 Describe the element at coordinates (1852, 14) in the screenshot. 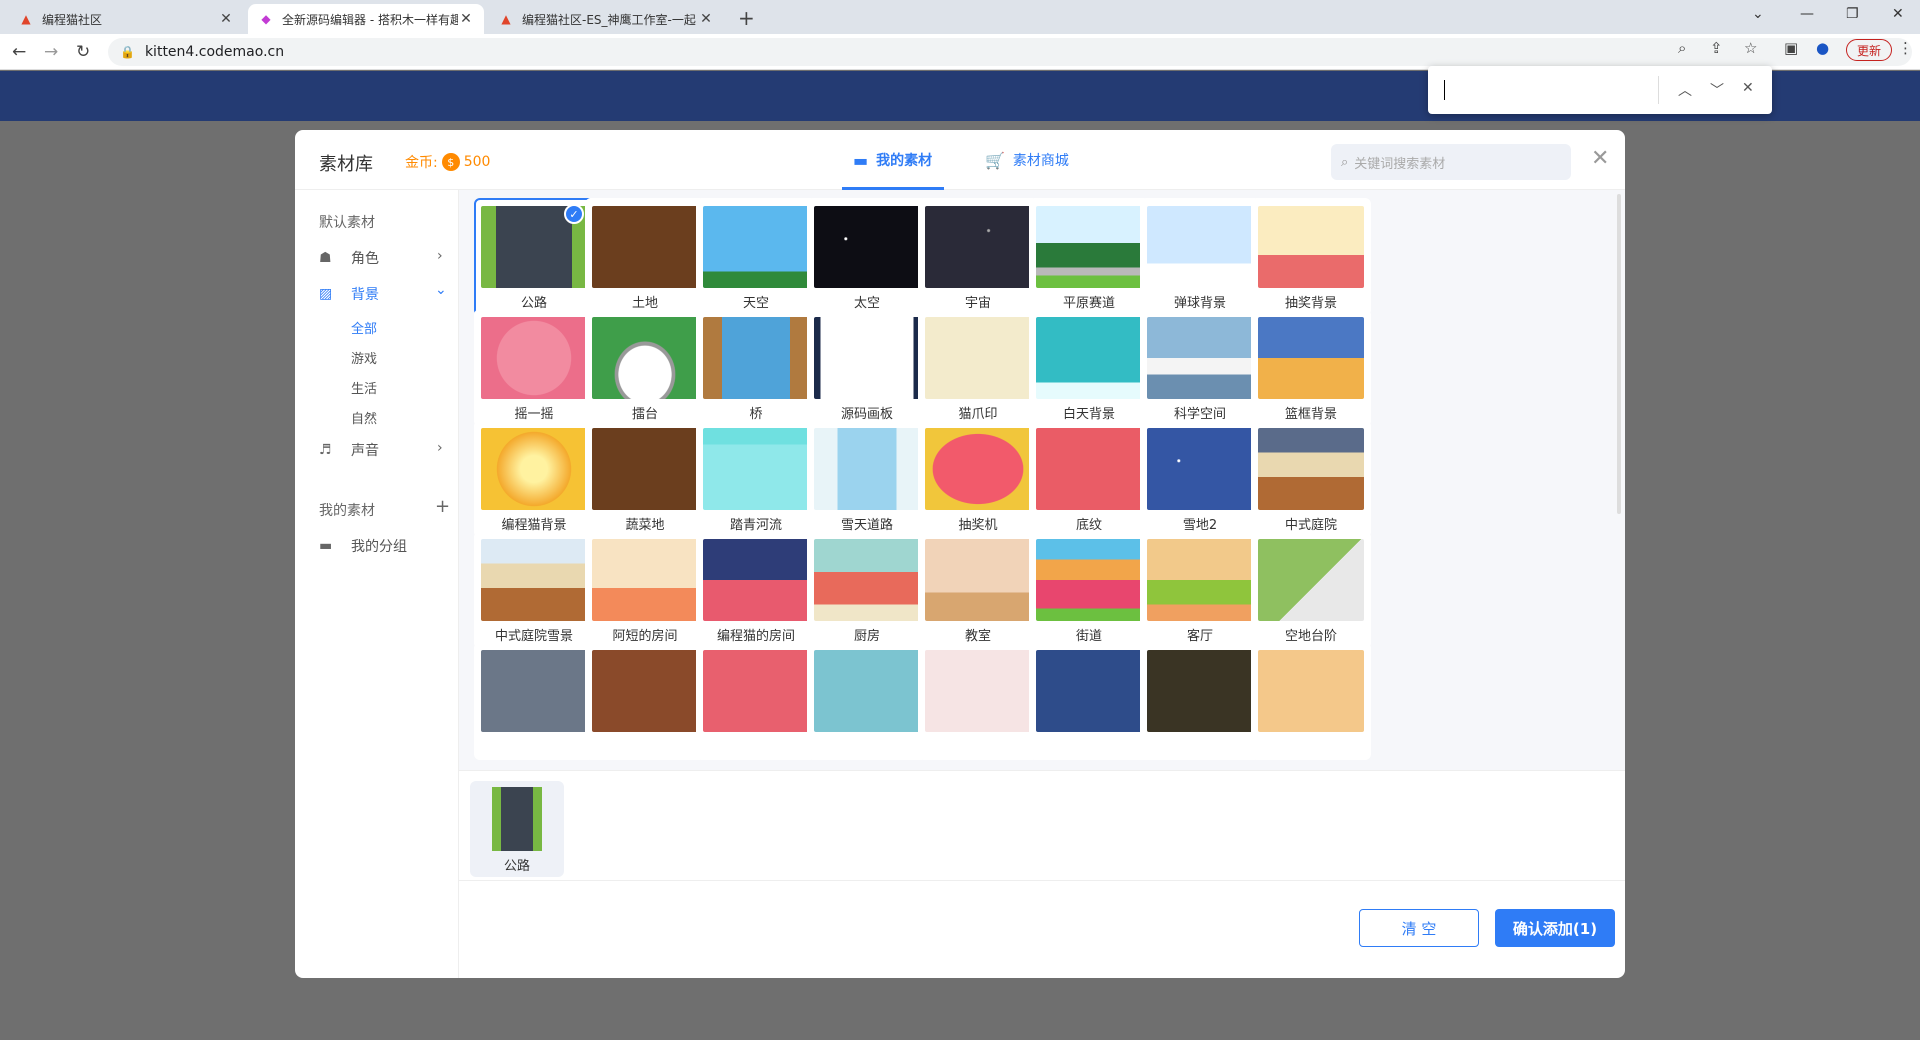

I see `restore-button: ❐` at that location.